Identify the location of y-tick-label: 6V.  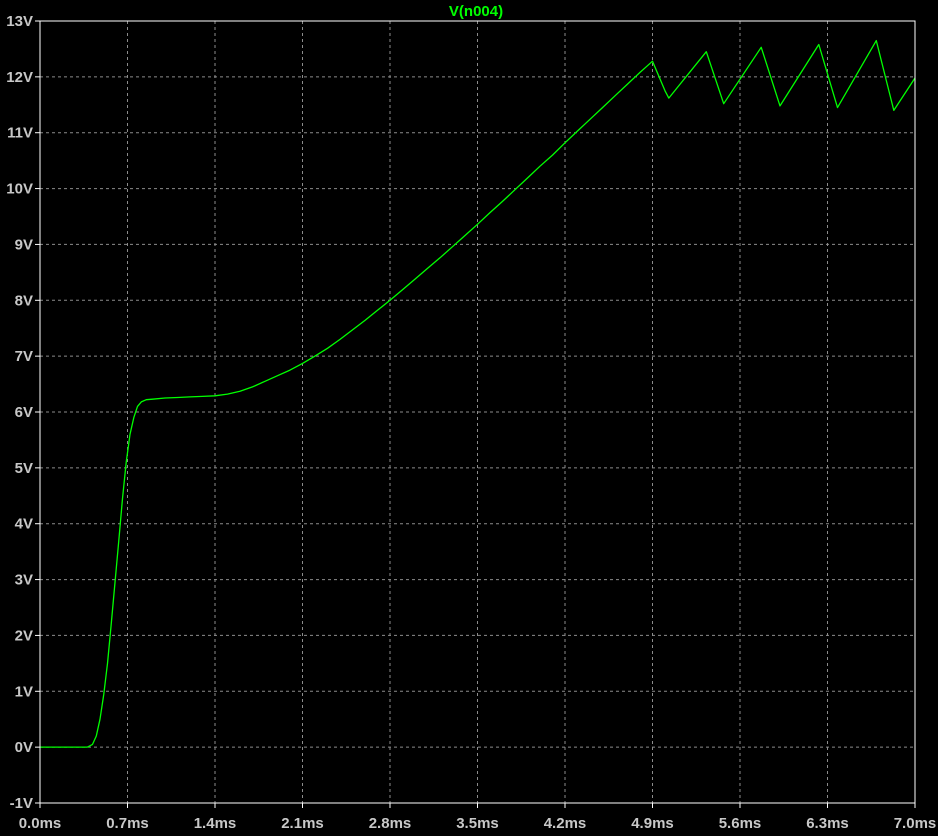
(24, 412).